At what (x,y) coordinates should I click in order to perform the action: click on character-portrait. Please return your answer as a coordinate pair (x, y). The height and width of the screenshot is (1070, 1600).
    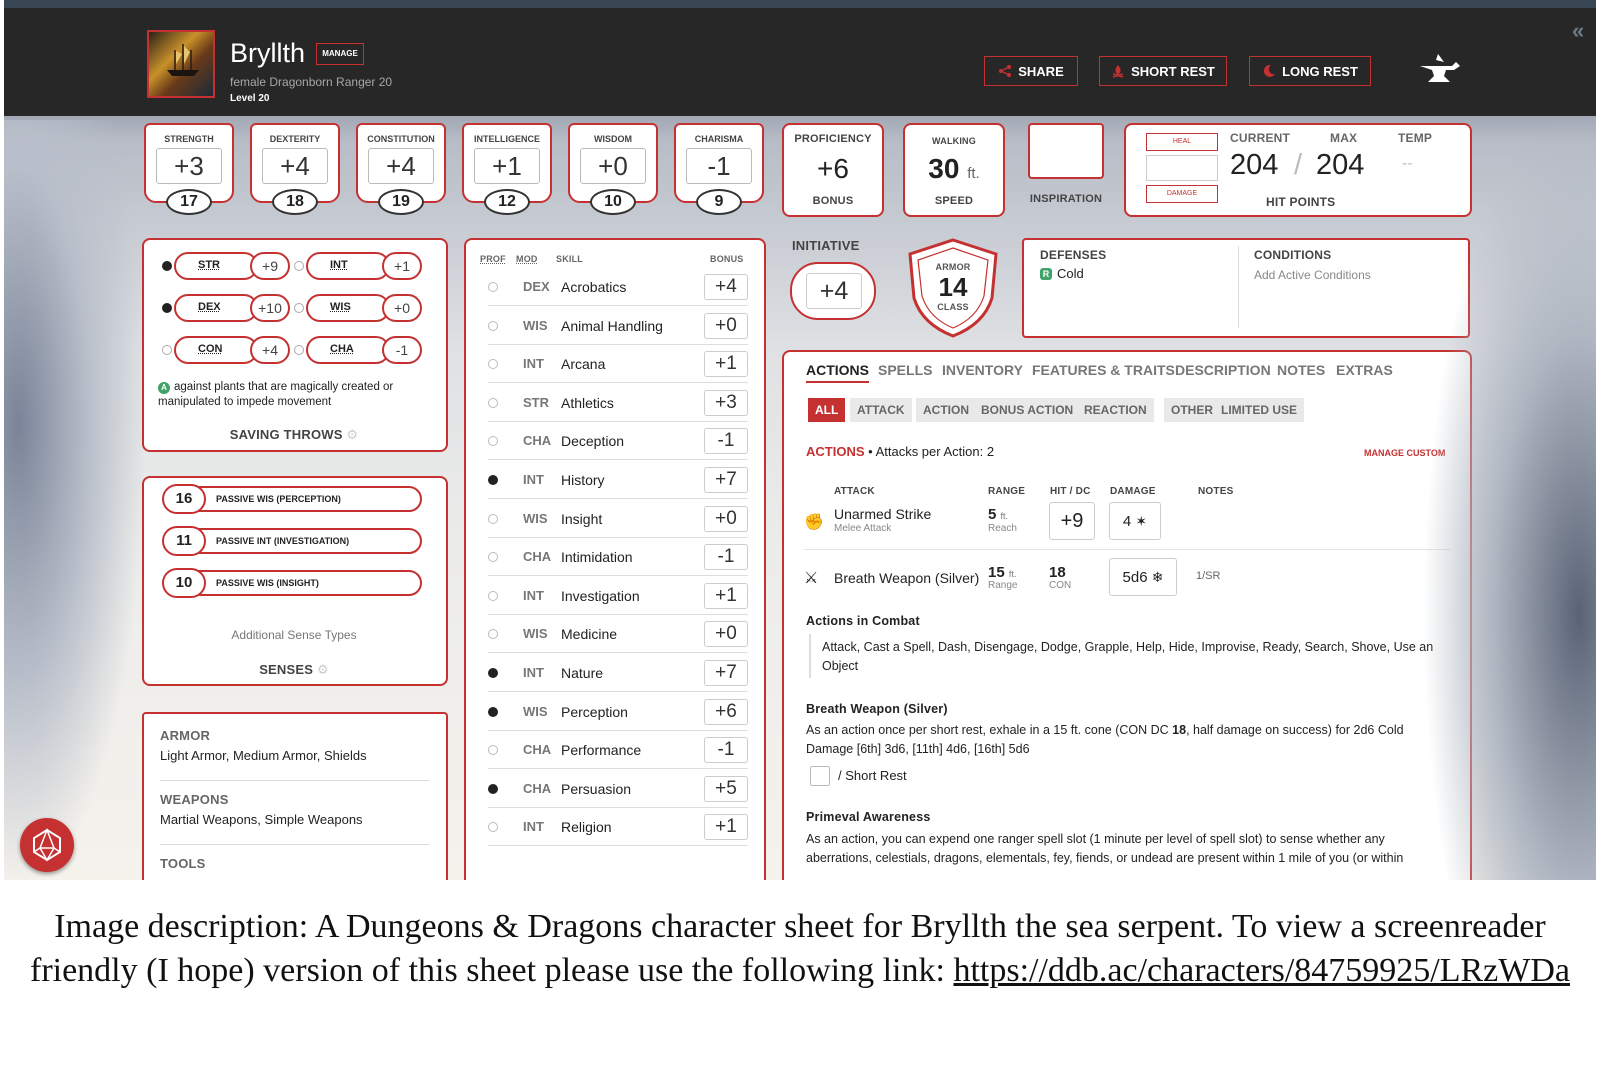
    Looking at the image, I should click on (181, 64).